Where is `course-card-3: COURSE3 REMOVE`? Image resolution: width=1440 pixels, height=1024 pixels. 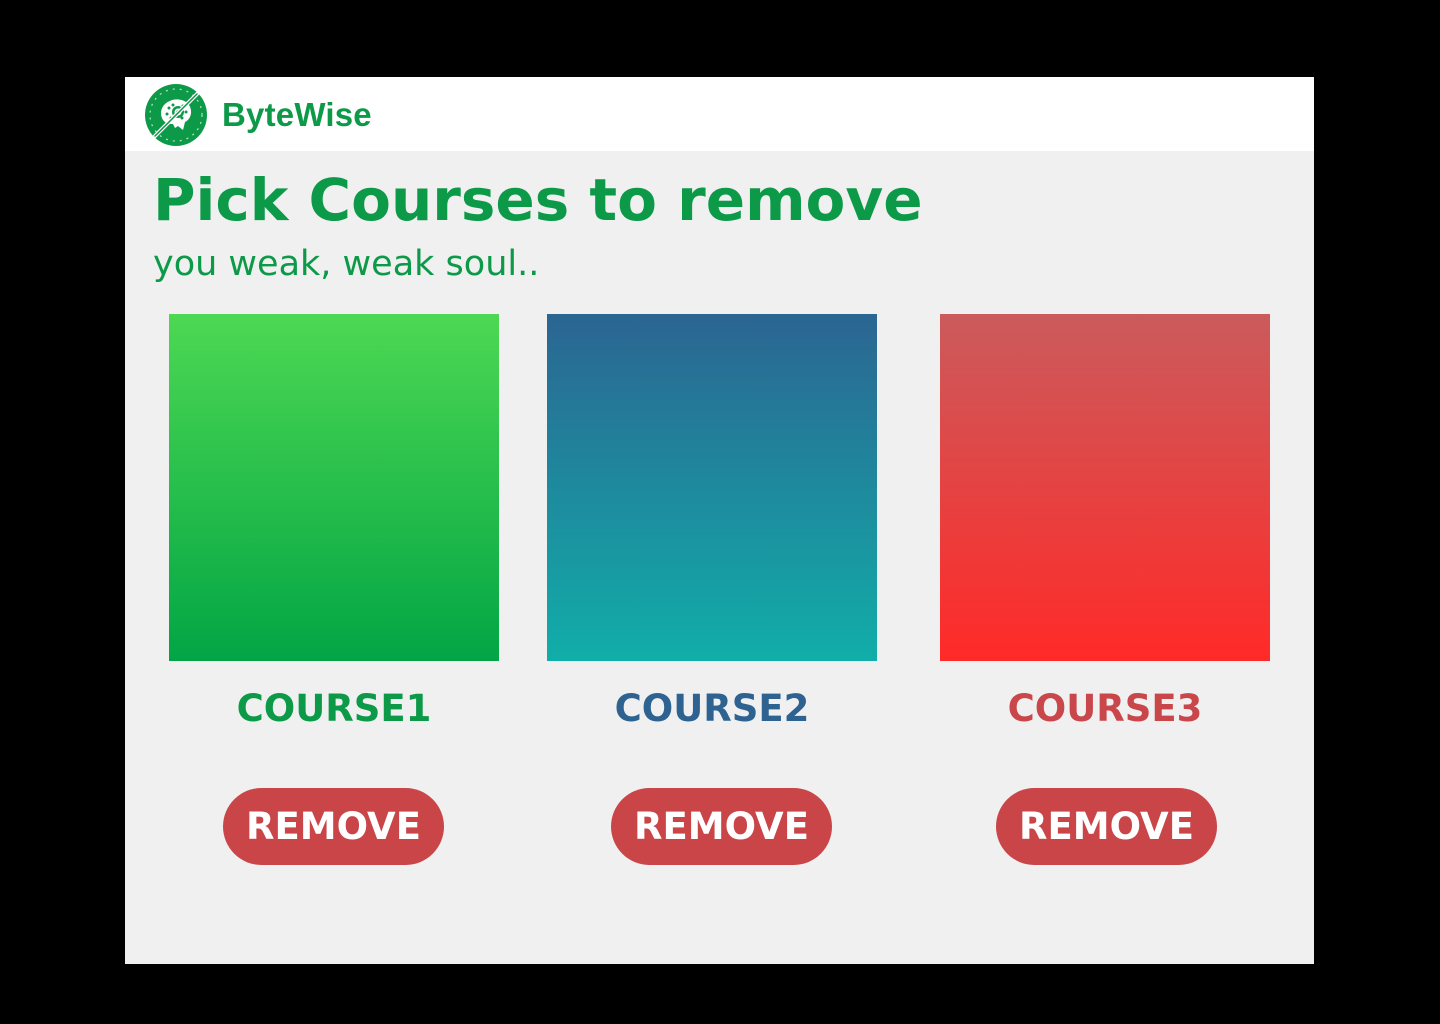 course-card-3: COURSE3 REMOVE is located at coordinates (1105, 589).